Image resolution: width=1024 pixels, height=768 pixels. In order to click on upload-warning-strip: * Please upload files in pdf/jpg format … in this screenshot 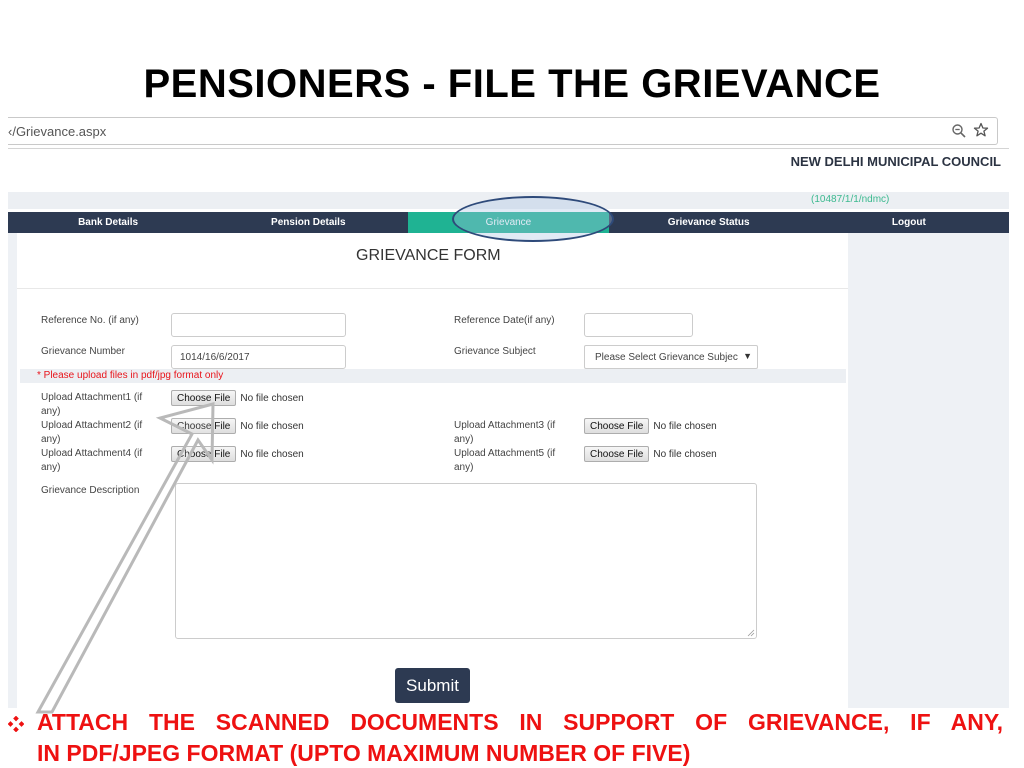, I will do `click(433, 376)`.